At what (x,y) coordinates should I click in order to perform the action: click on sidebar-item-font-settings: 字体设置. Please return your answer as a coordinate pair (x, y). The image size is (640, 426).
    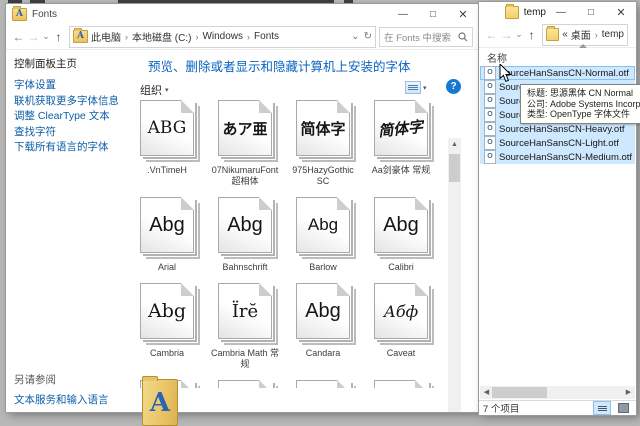
    Looking at the image, I should click on (66, 86).